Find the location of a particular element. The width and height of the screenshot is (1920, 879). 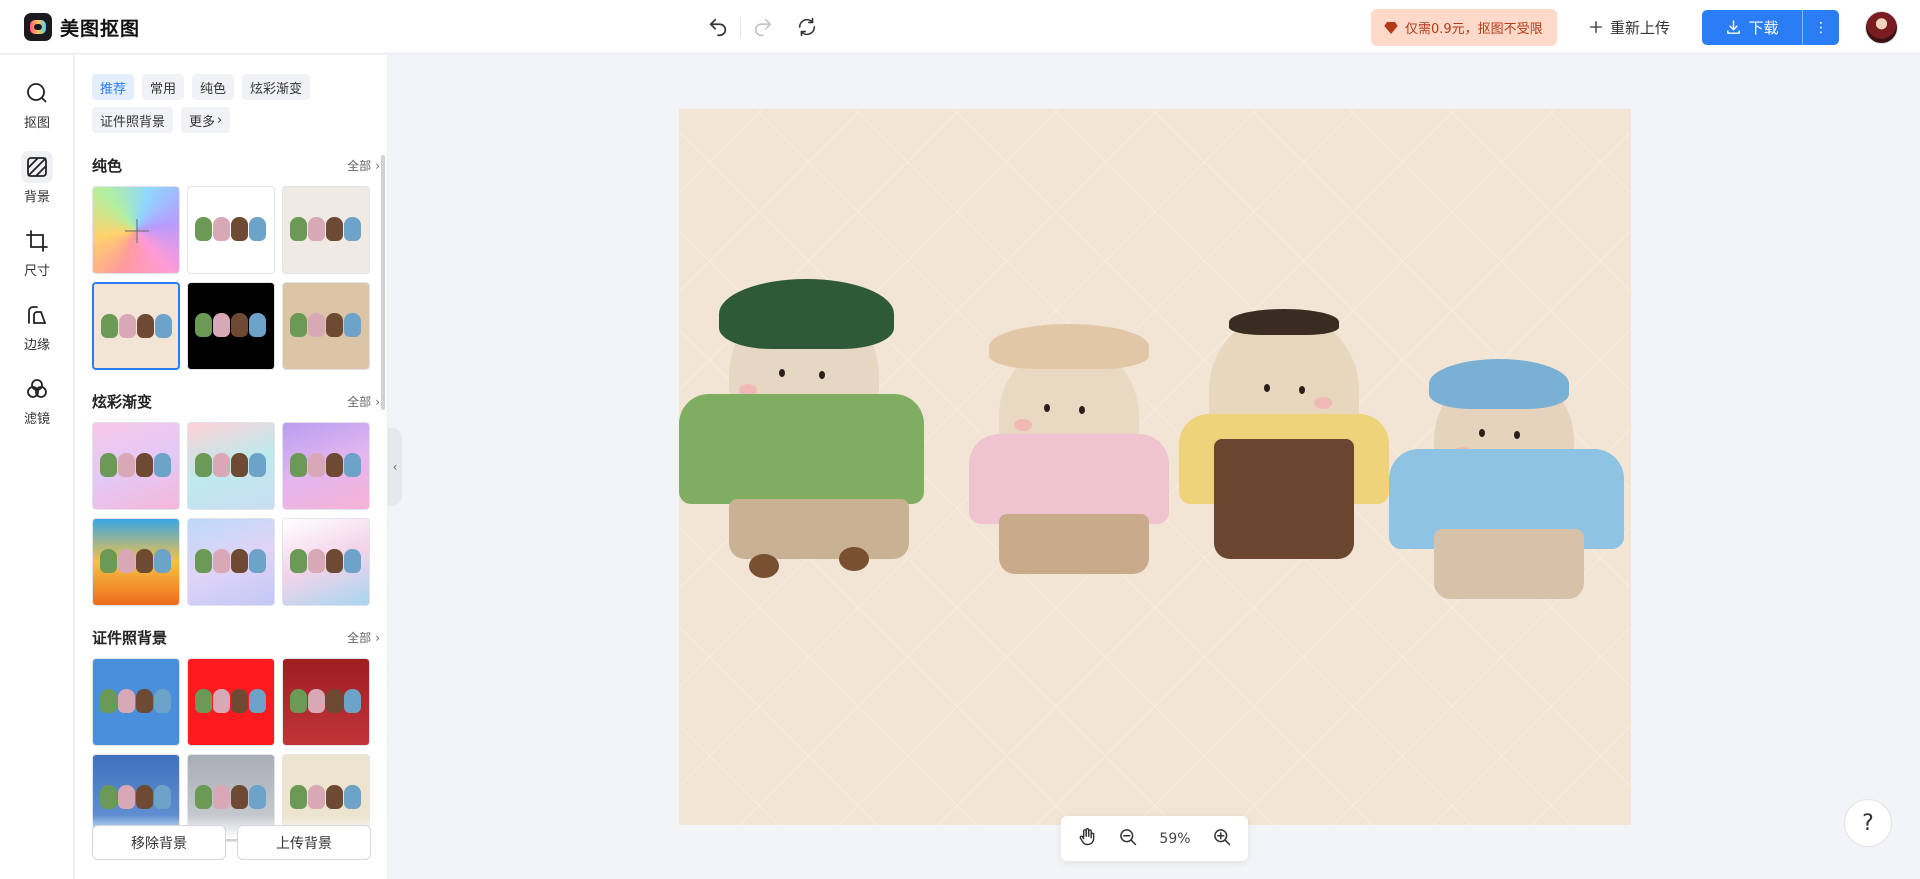

undo-button is located at coordinates (718, 27).